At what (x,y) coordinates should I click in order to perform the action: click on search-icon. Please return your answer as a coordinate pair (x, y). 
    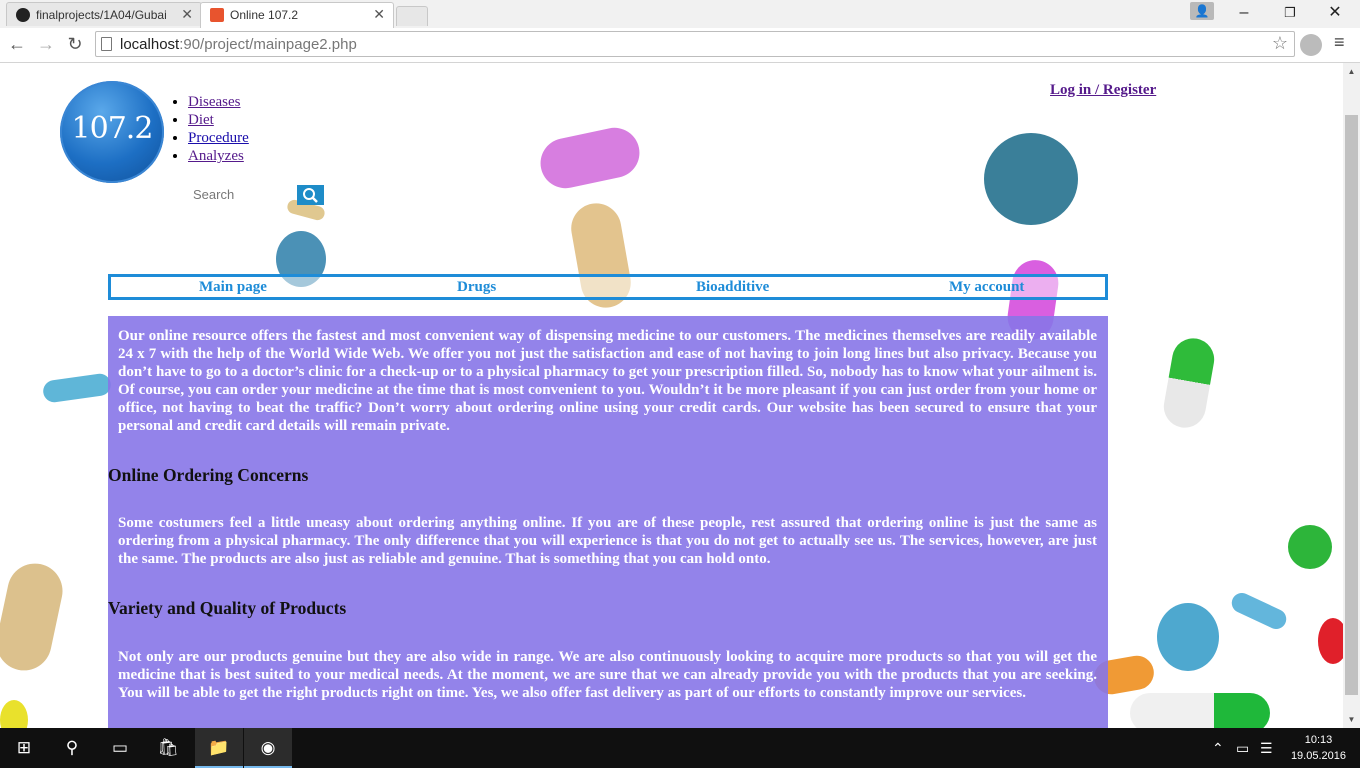
    Looking at the image, I should click on (310, 195).